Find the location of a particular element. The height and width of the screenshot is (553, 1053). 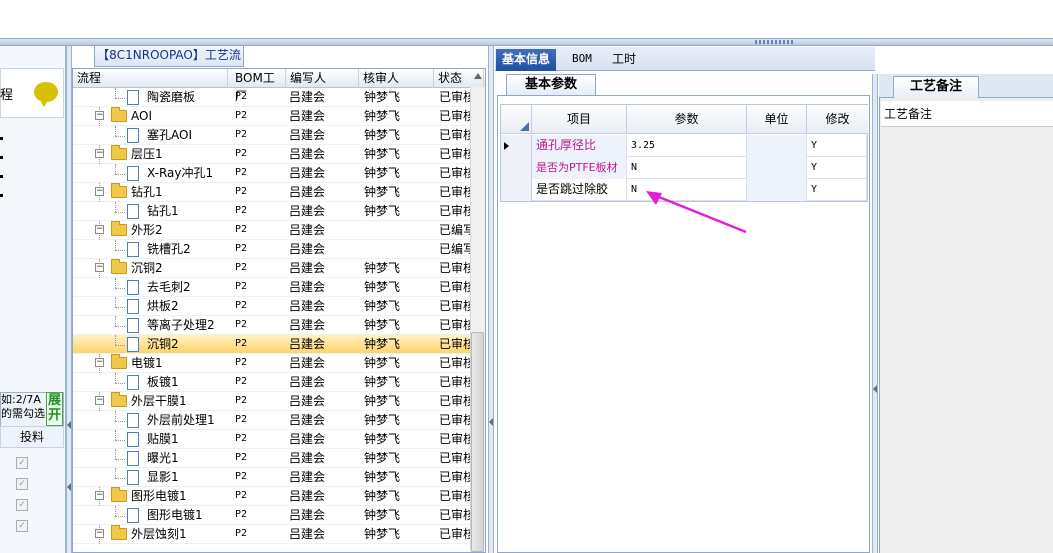

tree-row: 板镀1 P2 吕建会 钟梦飞 已审核 is located at coordinates (272, 382).